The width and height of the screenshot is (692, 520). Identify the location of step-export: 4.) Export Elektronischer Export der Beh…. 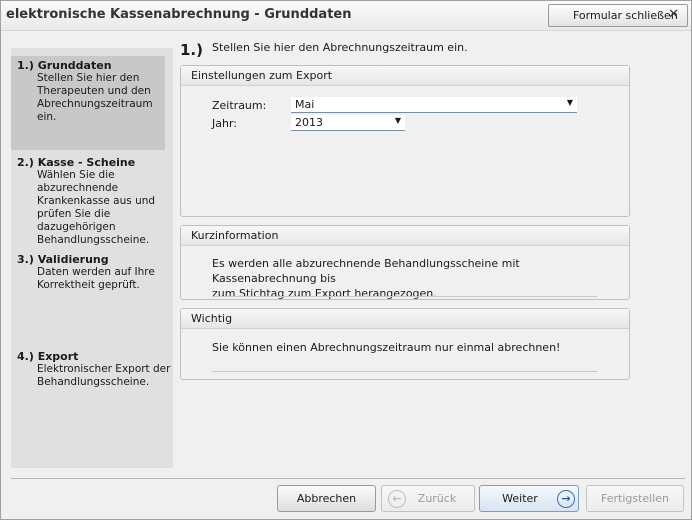
(95, 369).